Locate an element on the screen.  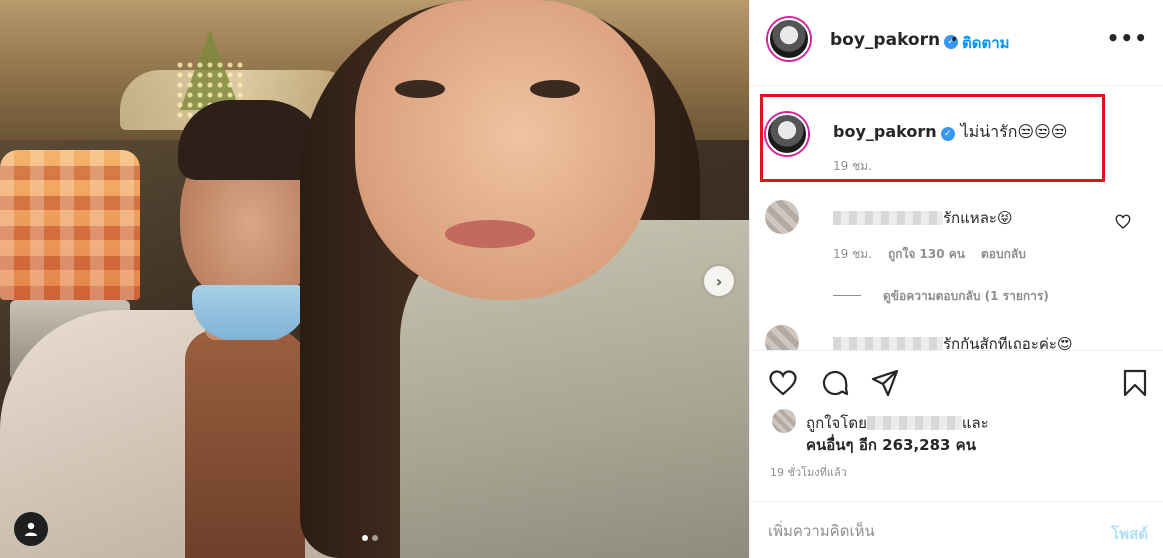
comment-text: รักกันสักทีเถอะค่ะ😍 is located at coordinates (1008, 342).